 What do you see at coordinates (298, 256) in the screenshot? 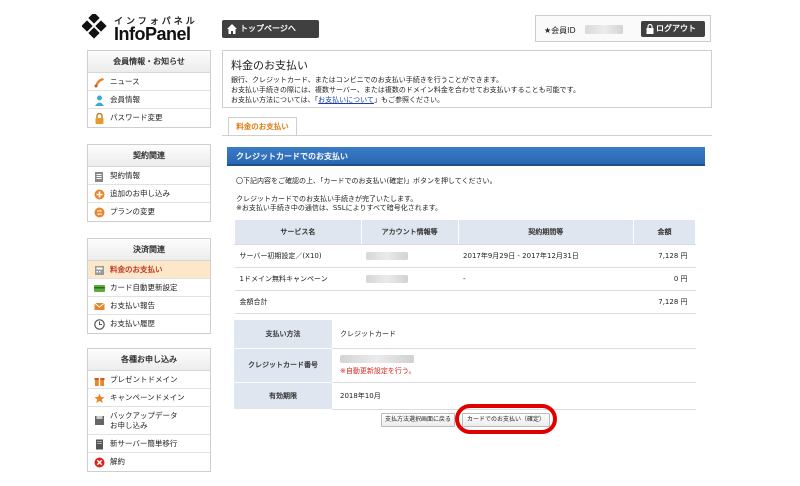
I see `service-name: サーバー初期設定／(X10)` at bounding box center [298, 256].